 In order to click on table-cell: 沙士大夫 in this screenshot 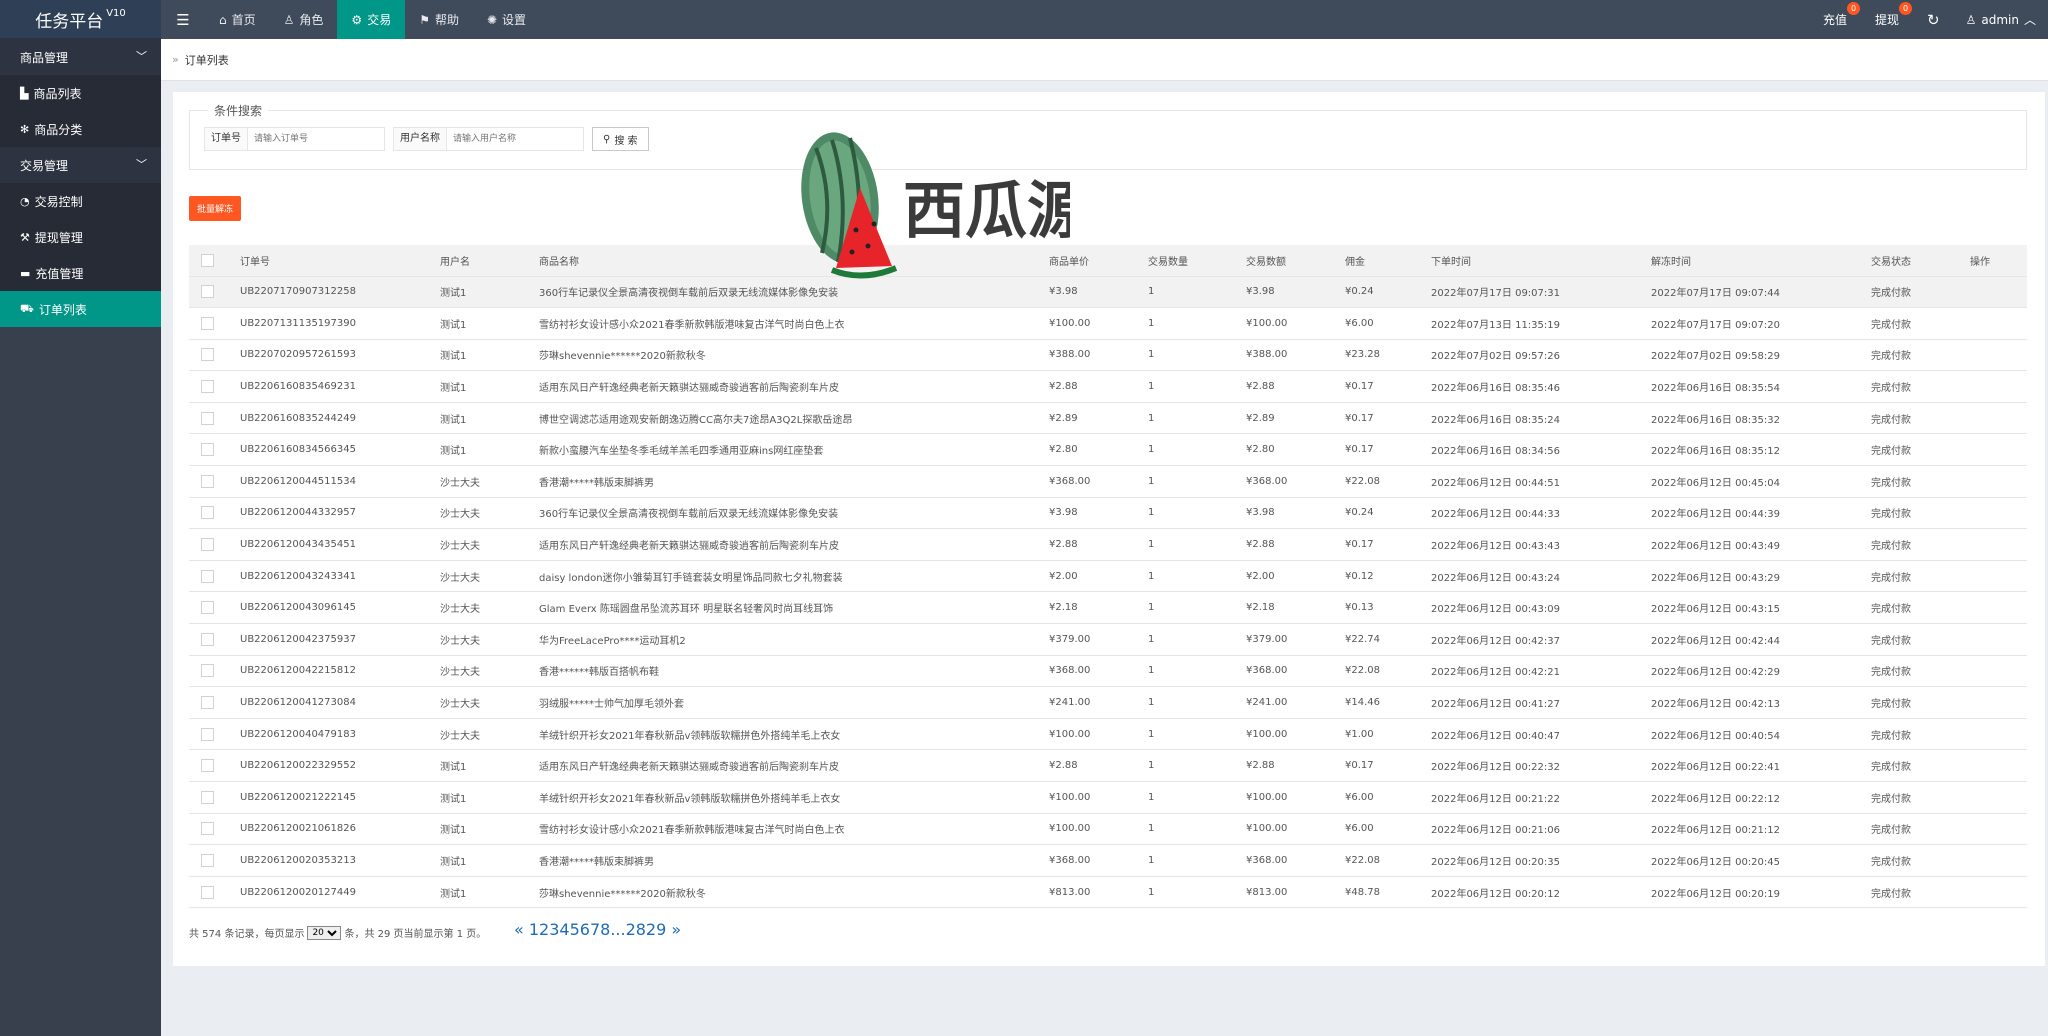, I will do `click(481, 639)`.